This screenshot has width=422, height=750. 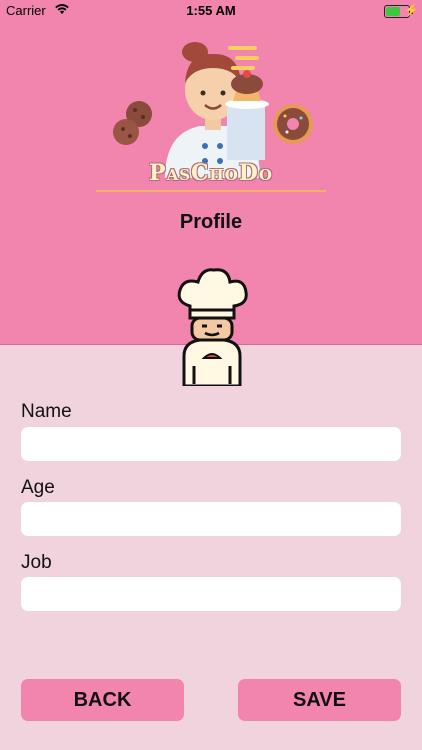 What do you see at coordinates (36, 562) in the screenshot?
I see `job-label: Job` at bounding box center [36, 562].